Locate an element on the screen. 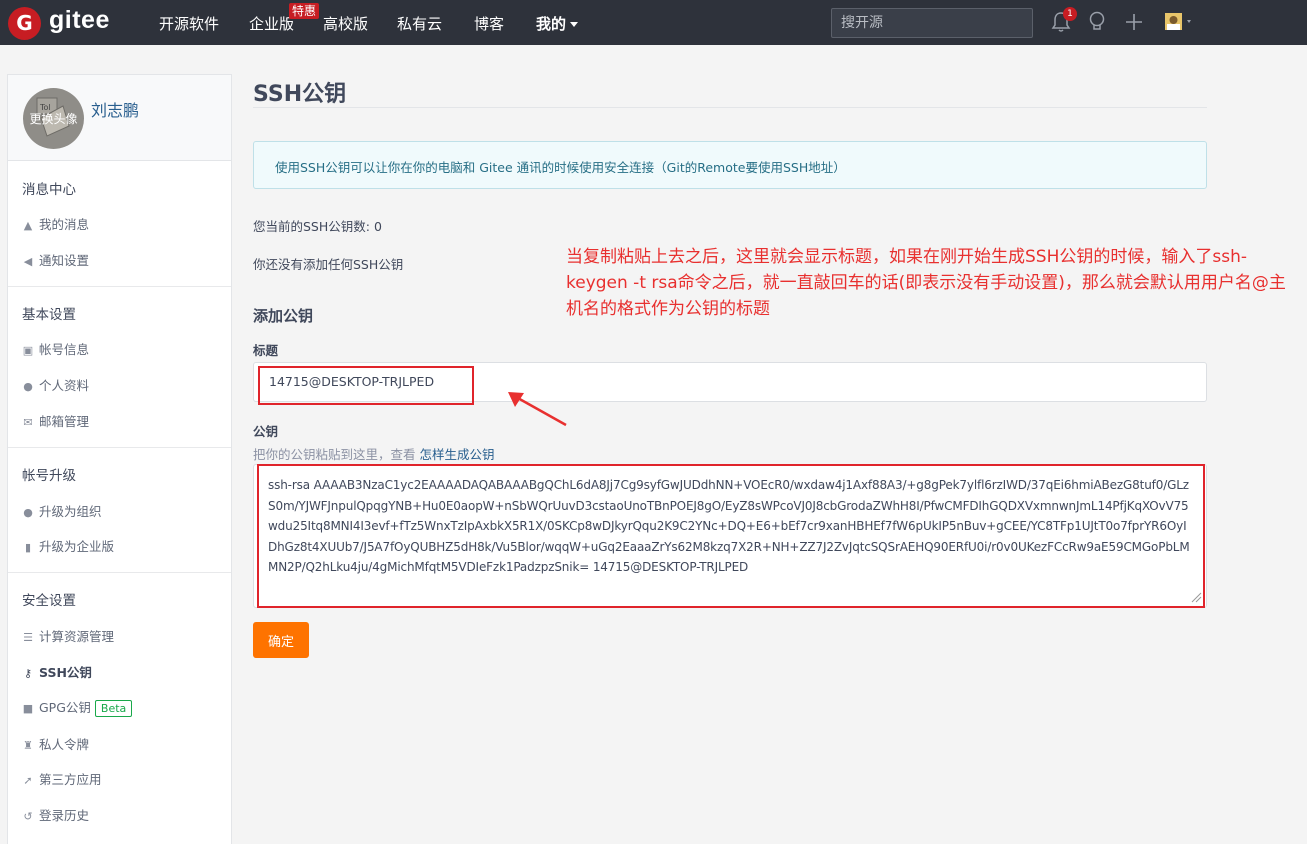 The height and width of the screenshot is (844, 1307). sidebar-item-account-info: ▣ 帐号信息 is located at coordinates (55, 348).